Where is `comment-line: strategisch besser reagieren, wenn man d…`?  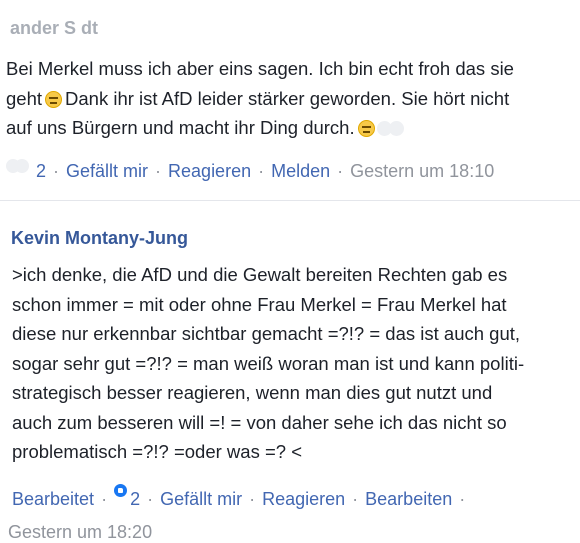
comment-line: strategisch besser reagieren, wenn man d… is located at coordinates (252, 392).